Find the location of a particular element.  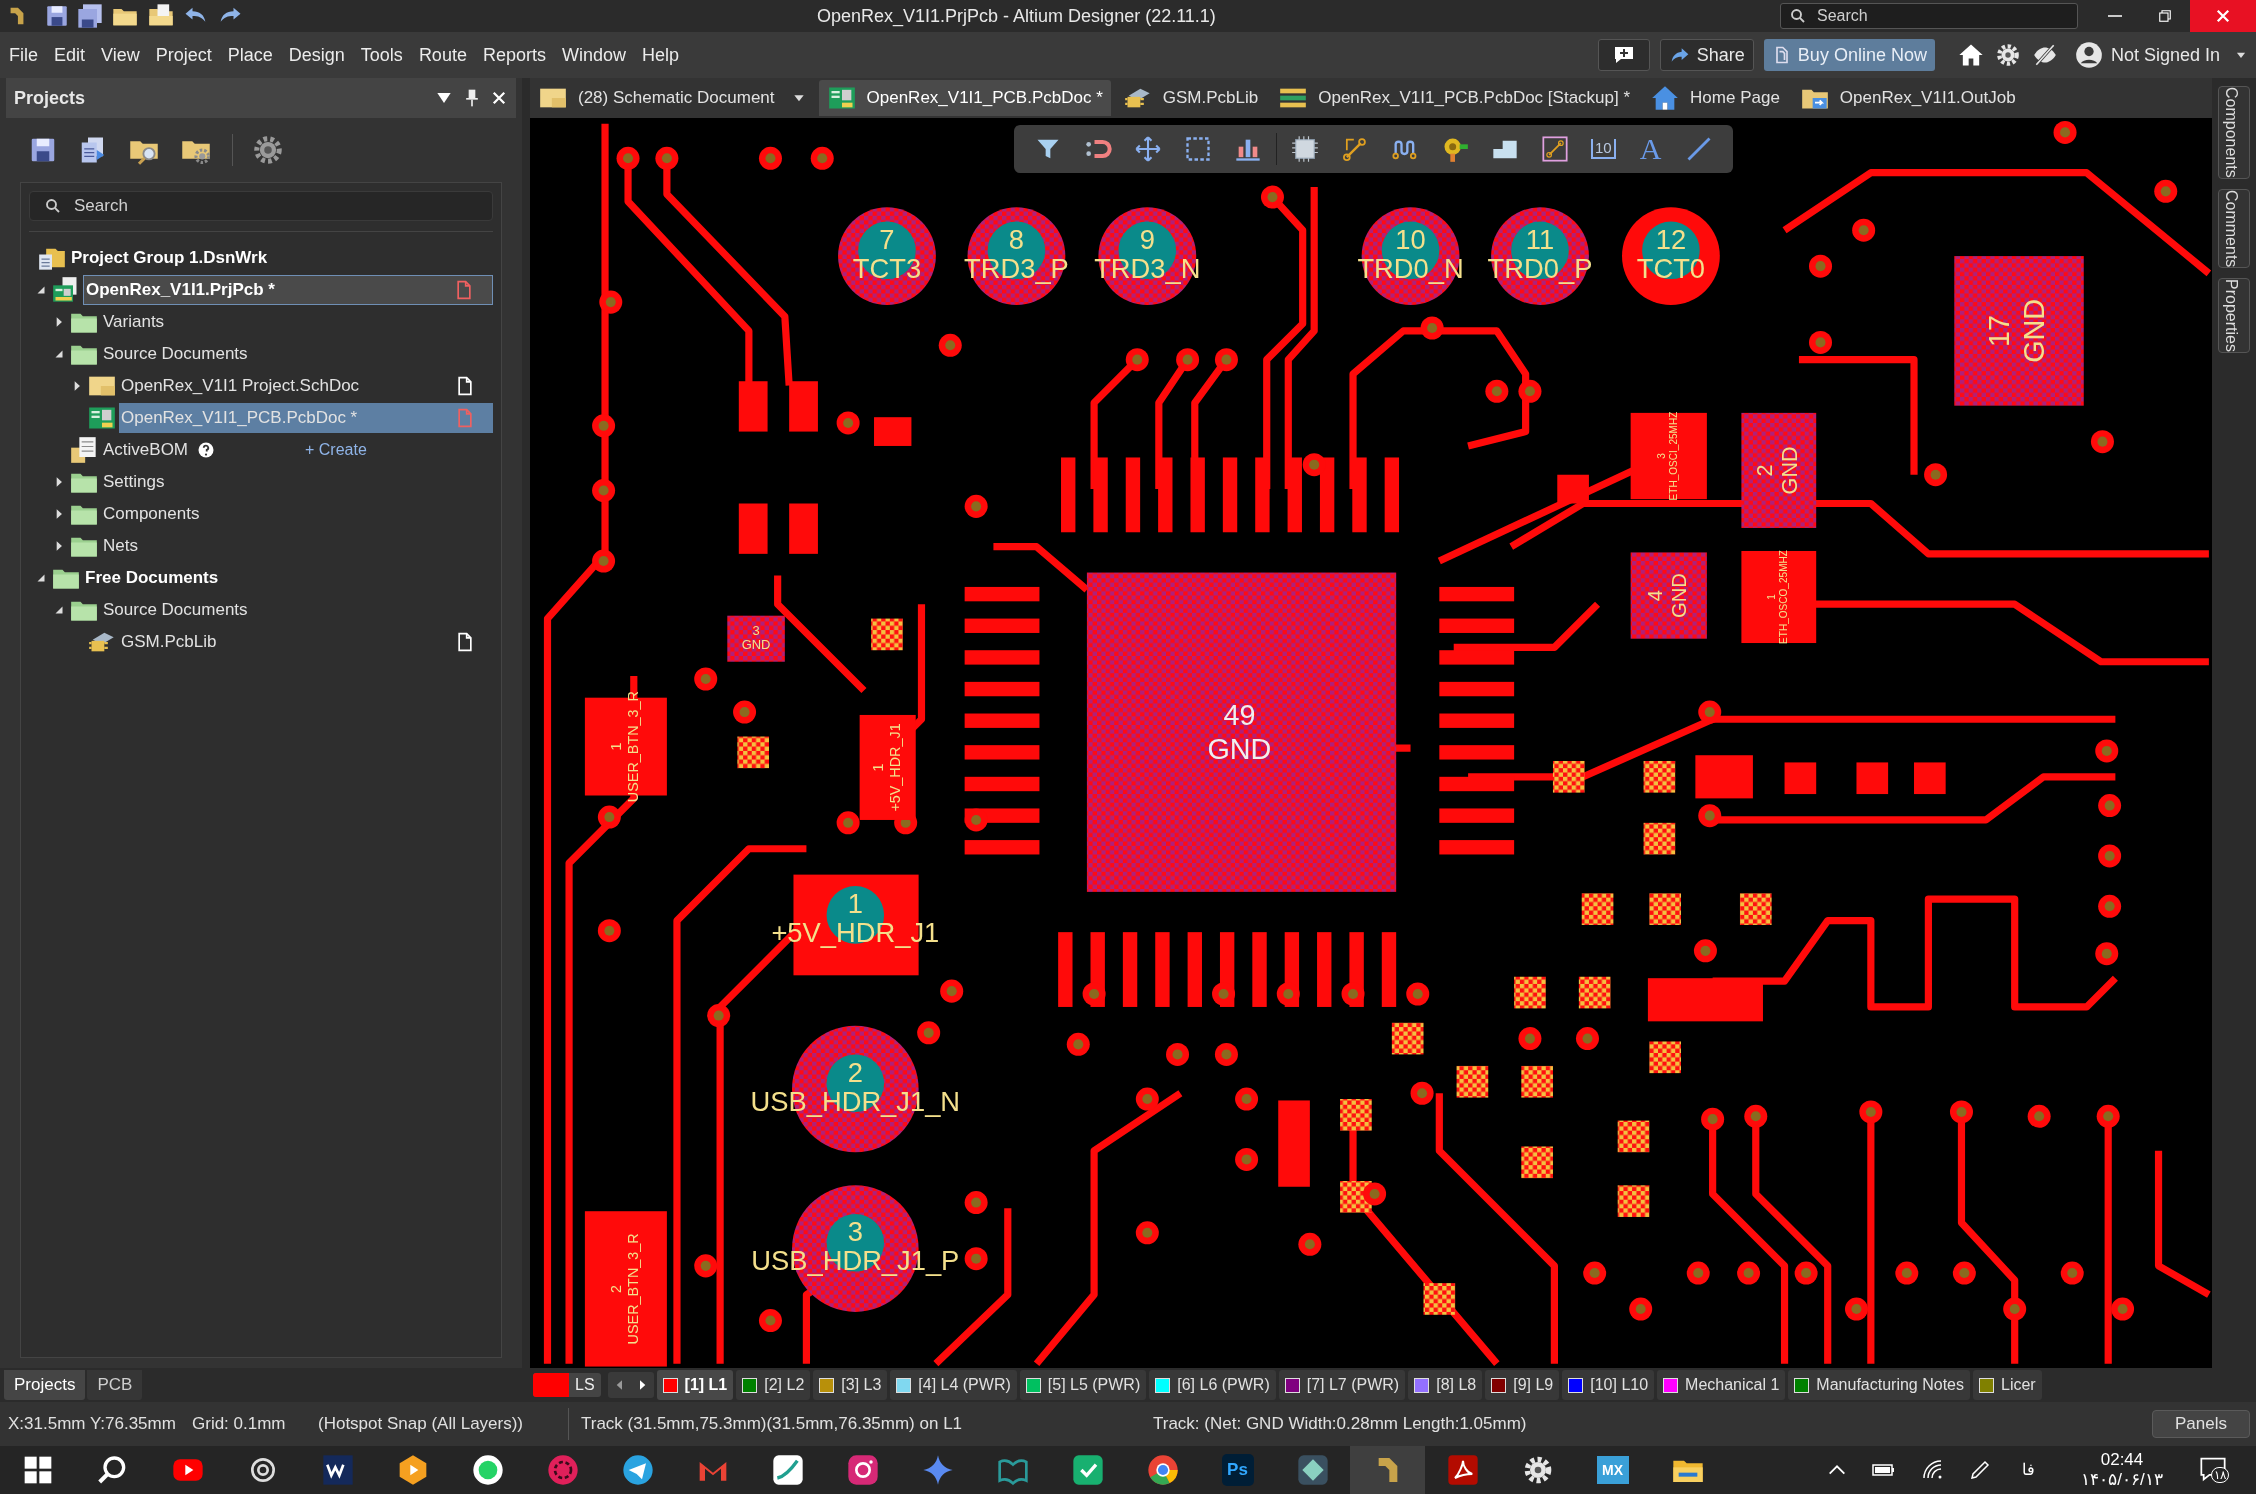

layer-tab: [2] L2 is located at coordinates (773, 1385).